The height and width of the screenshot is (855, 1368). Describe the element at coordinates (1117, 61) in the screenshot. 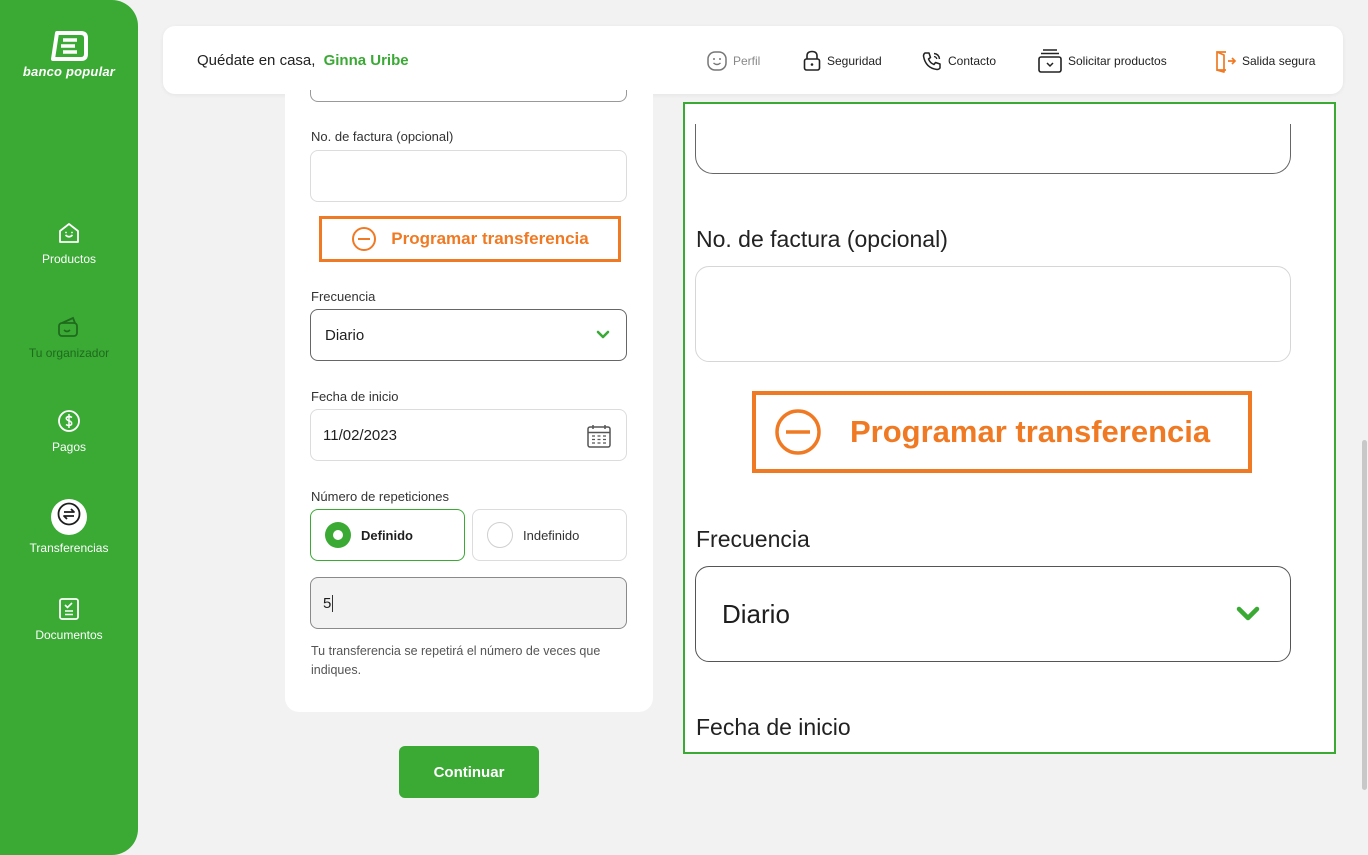

I see `header-nav-label: Solicitar productos` at that location.